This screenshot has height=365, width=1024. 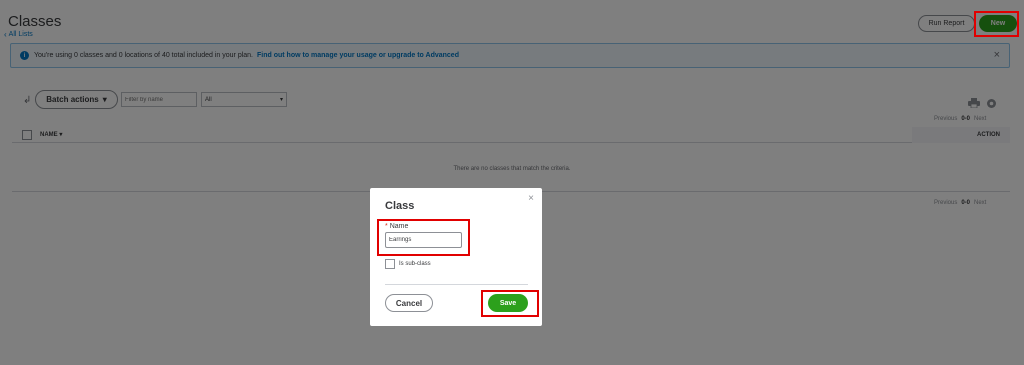 I want to click on cancel-button: Cancel, so click(x=409, y=303).